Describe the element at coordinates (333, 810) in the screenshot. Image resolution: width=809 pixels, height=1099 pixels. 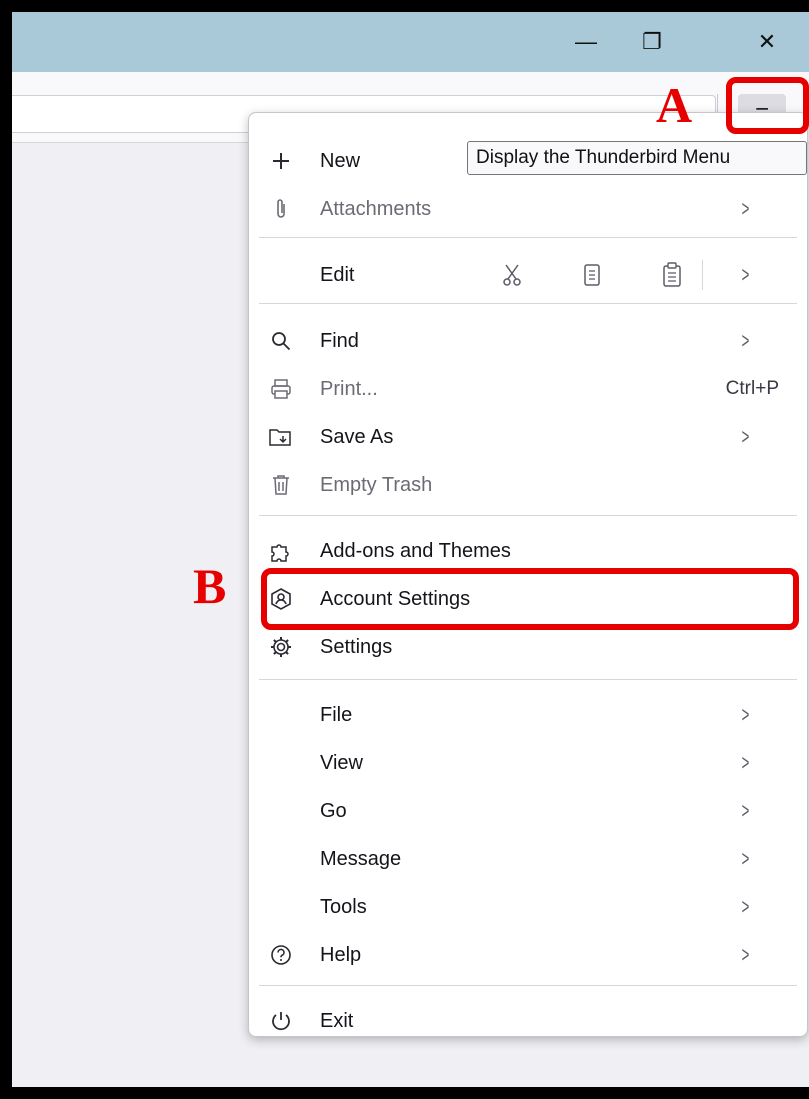
I see `menu-item-label: Go` at that location.